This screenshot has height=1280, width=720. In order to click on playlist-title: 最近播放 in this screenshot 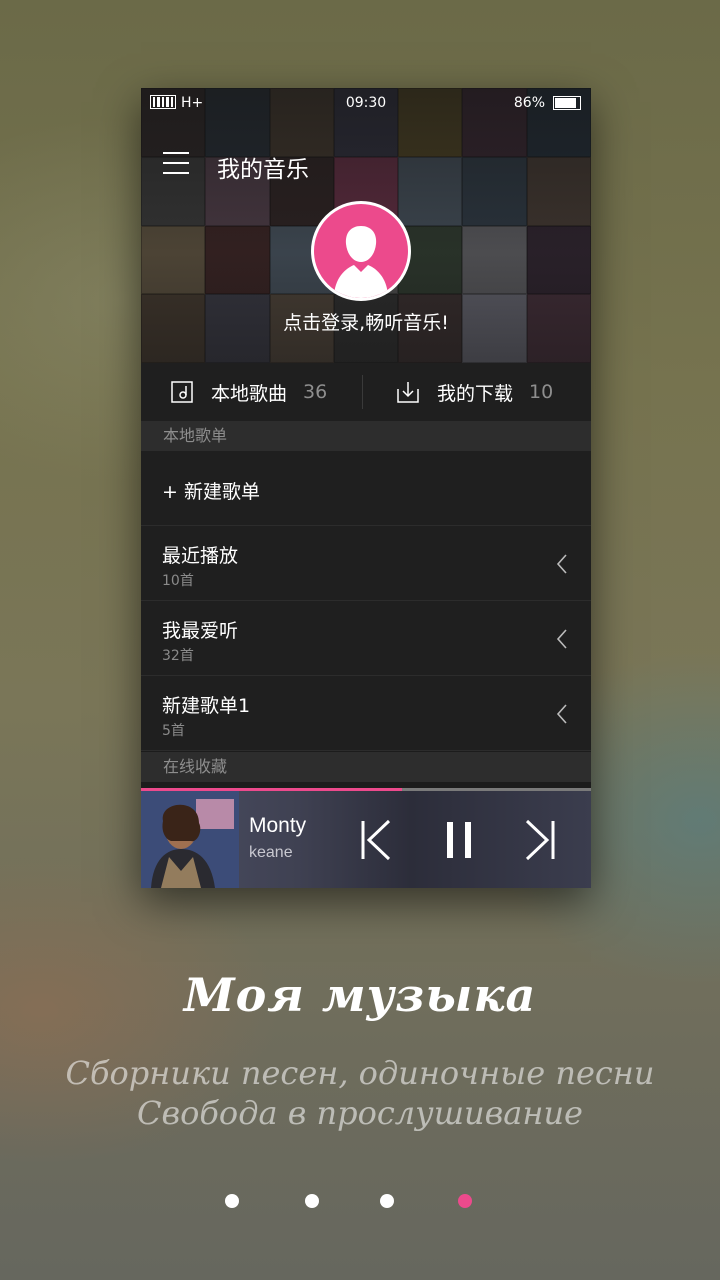, I will do `click(200, 556)`.